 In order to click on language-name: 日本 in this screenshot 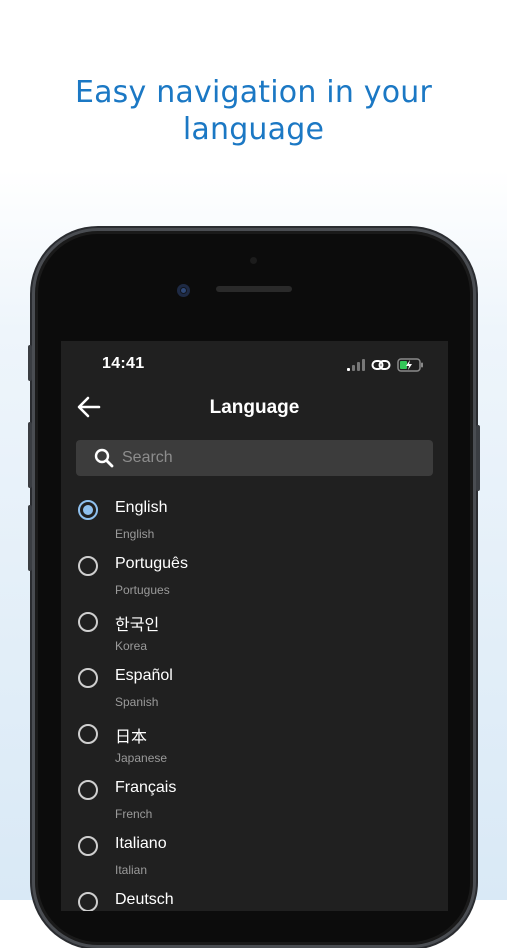, I will do `click(131, 737)`.